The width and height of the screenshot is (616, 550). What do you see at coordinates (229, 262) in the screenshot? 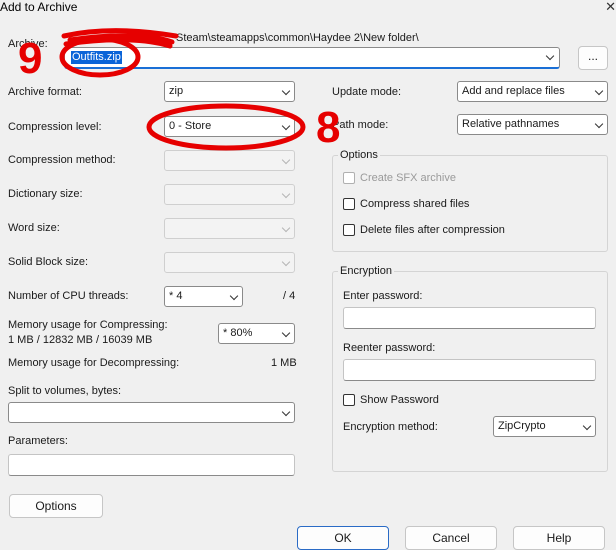
I see `solid-block-select` at bounding box center [229, 262].